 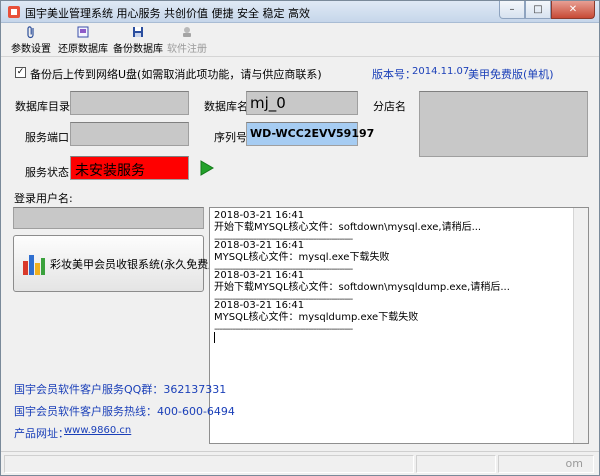 I want to click on settings-button: 参数设置, so click(x=31, y=40).